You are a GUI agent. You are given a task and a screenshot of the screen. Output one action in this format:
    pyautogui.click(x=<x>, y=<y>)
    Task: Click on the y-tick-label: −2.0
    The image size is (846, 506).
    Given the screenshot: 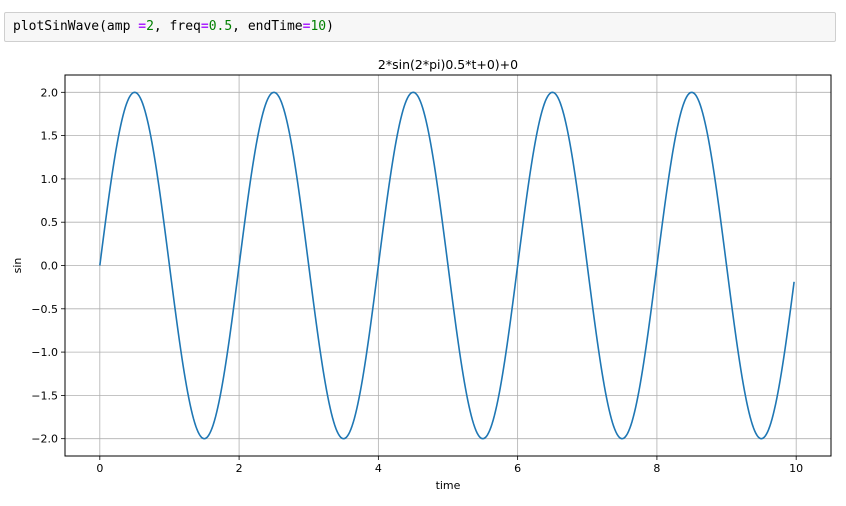 What is the action you would take?
    pyautogui.click(x=44, y=439)
    